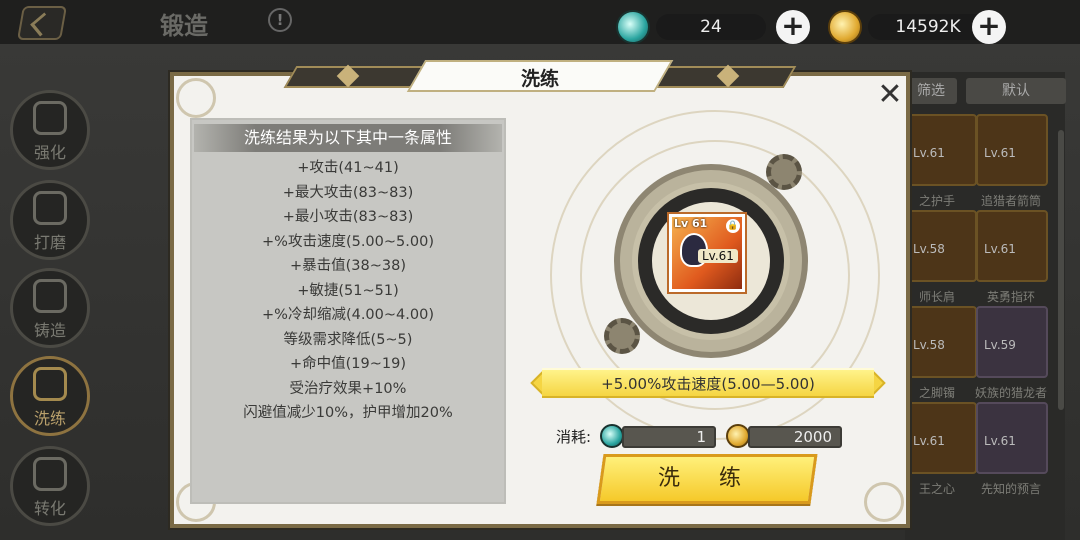 The image size is (1080, 540). Describe the element at coordinates (795, 437) in the screenshot. I see `gold-cost: 2000` at that location.